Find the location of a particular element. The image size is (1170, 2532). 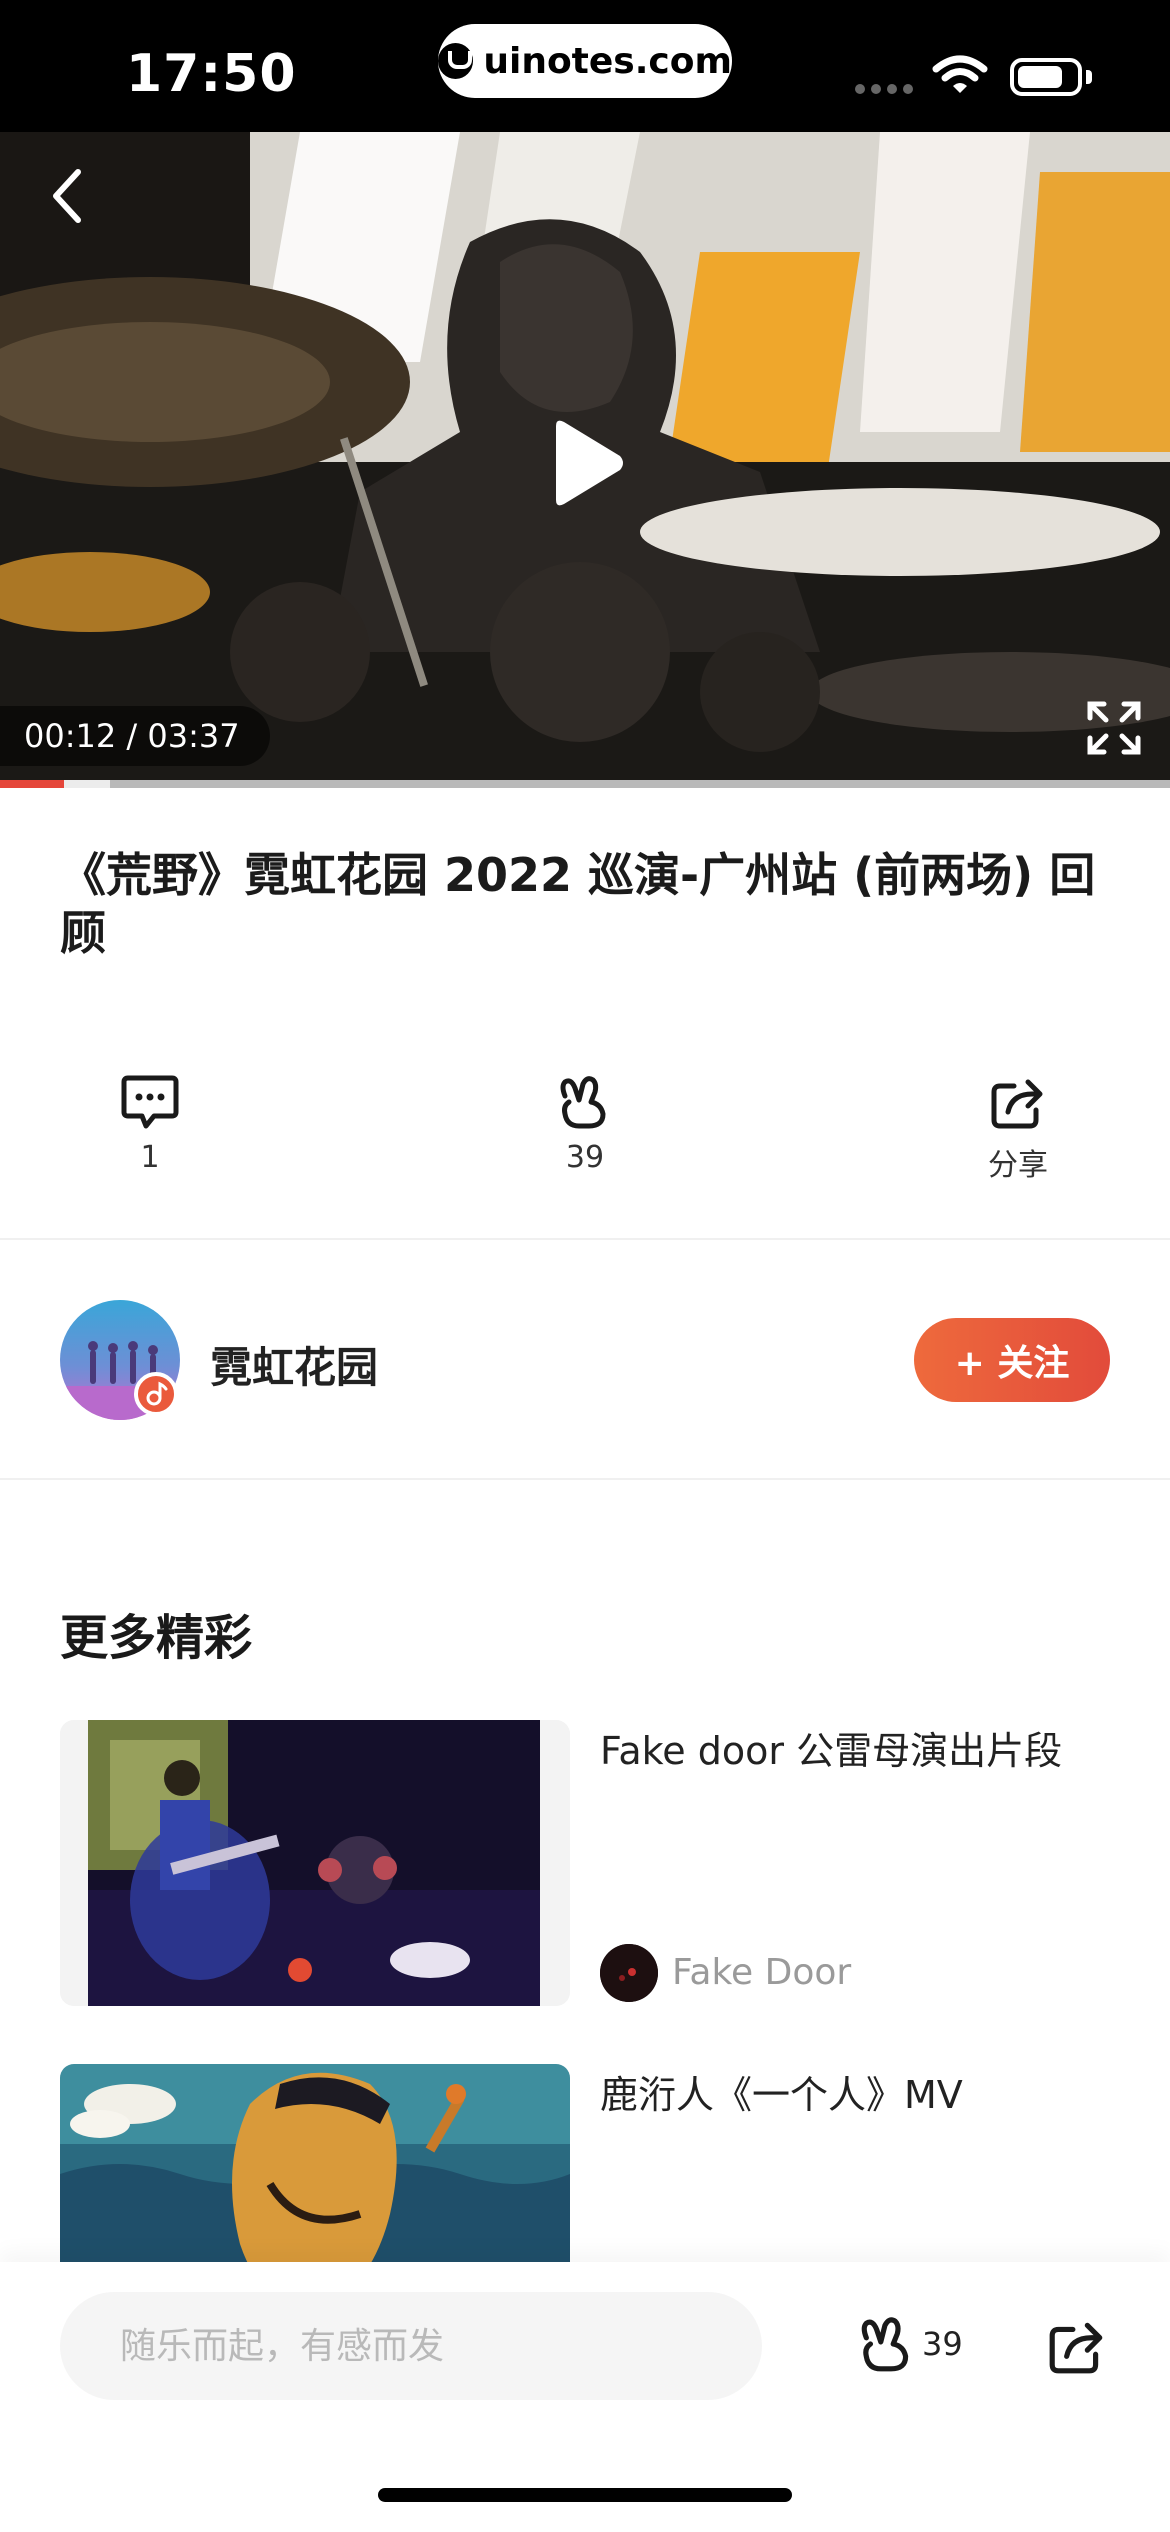

playback-time: 00:12 / 03:37 is located at coordinates (135, 736).